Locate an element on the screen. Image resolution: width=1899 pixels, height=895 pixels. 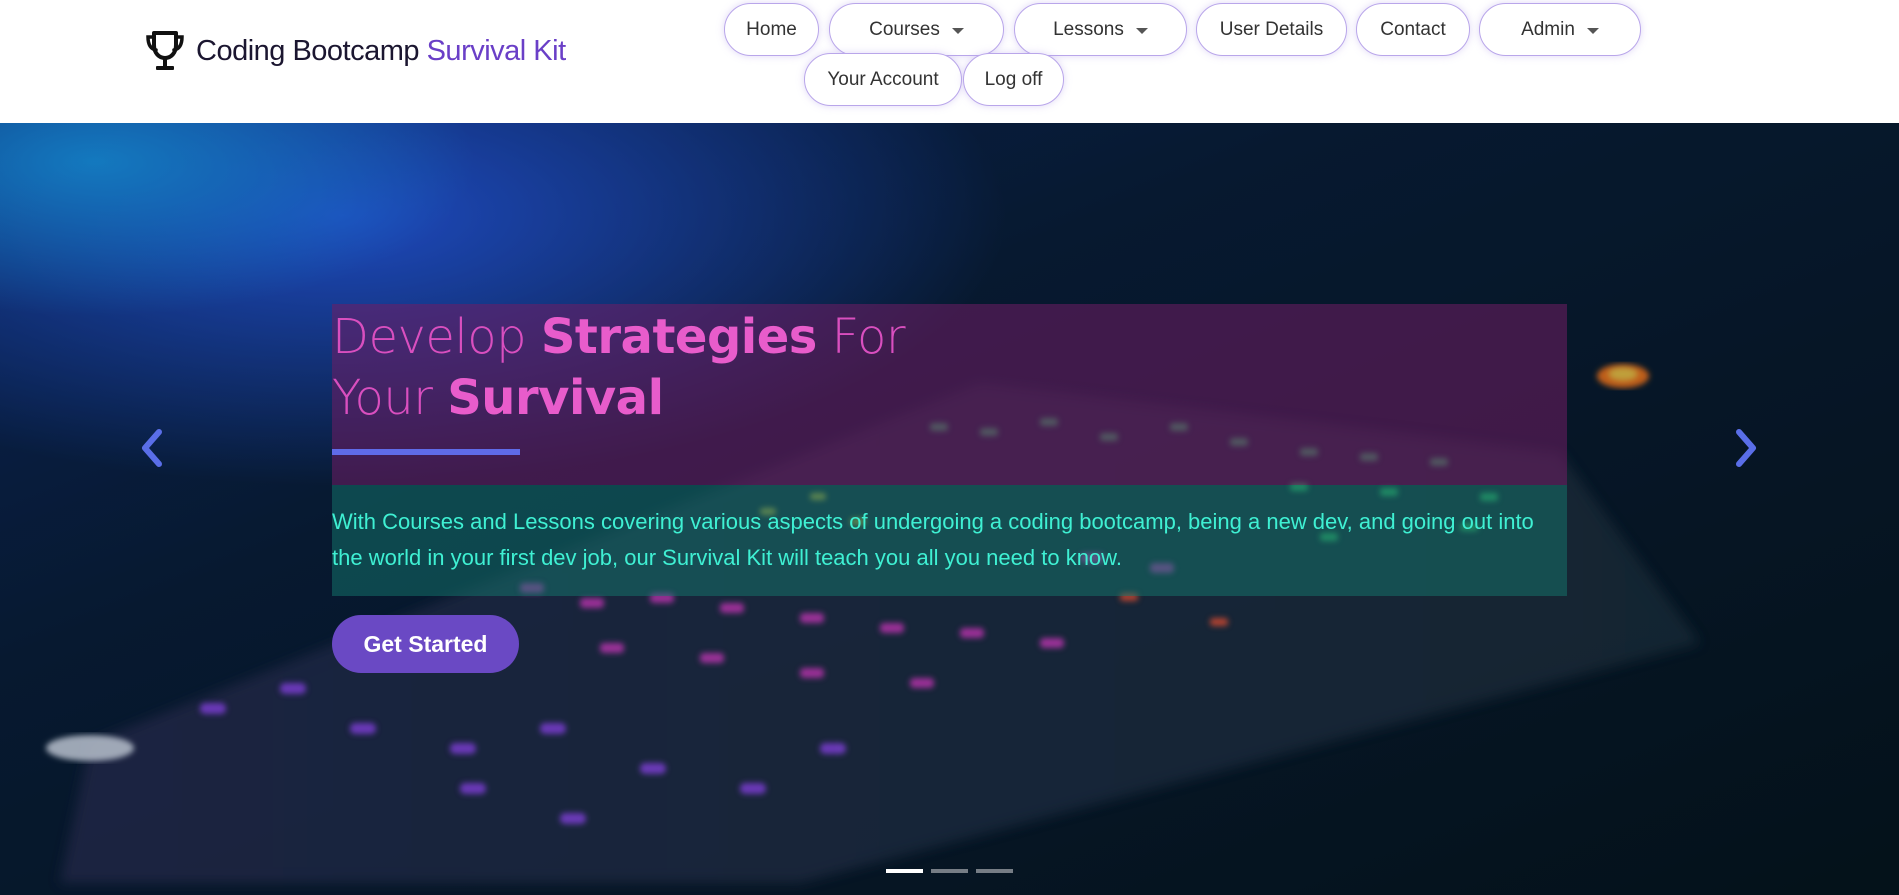
chevron-left-icon is located at coordinates (152, 450).